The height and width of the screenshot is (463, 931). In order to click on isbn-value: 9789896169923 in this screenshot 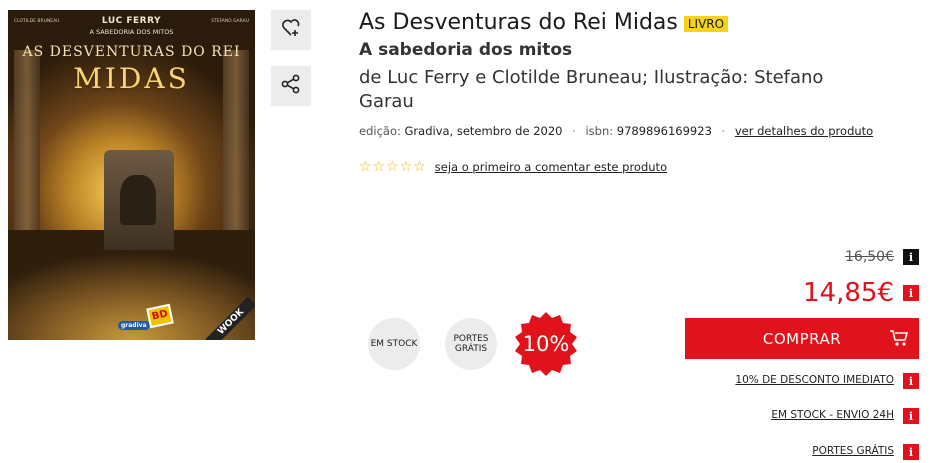, I will do `click(664, 131)`.